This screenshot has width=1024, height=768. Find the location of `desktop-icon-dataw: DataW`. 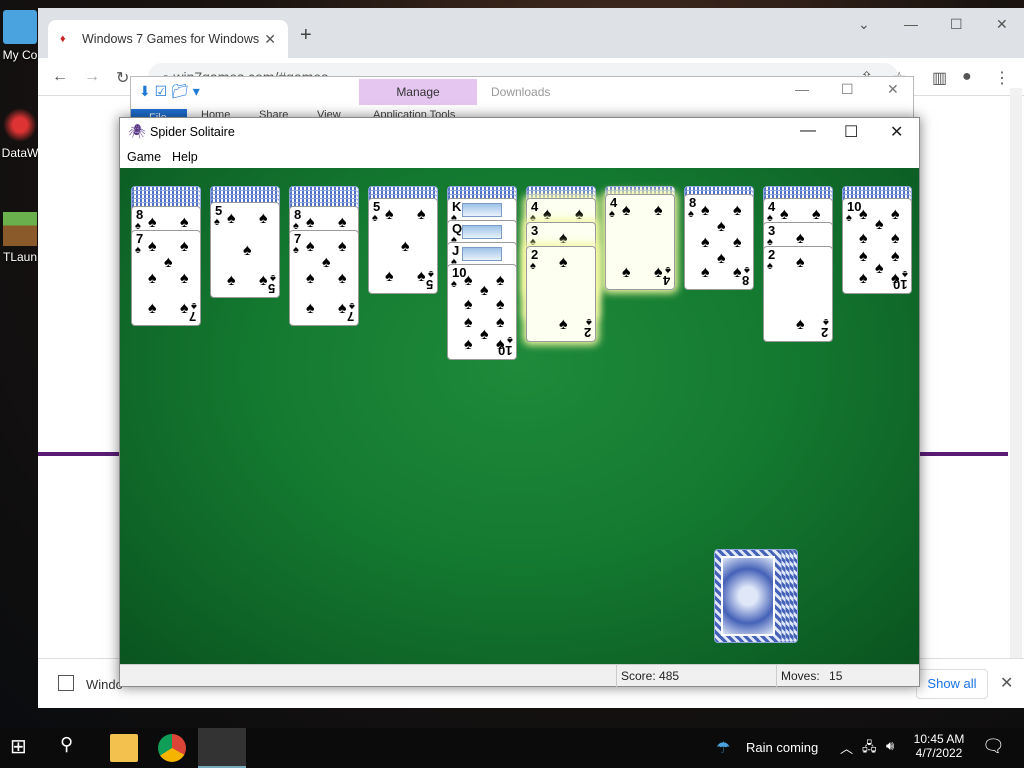

desktop-icon-dataw: DataW is located at coordinates (20, 134).